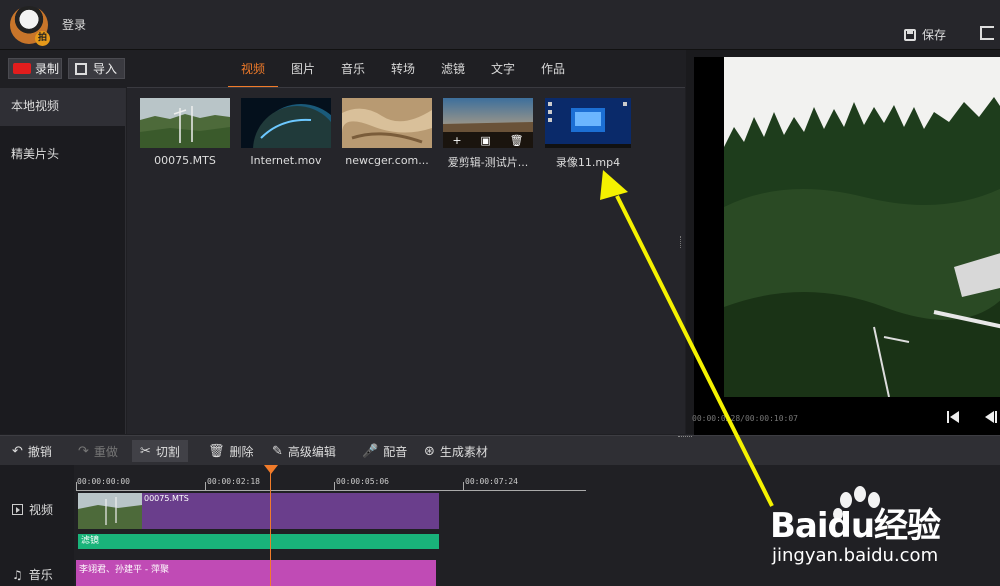 The height and width of the screenshot is (586, 1000). I want to click on playhead-handle, so click(271, 469).